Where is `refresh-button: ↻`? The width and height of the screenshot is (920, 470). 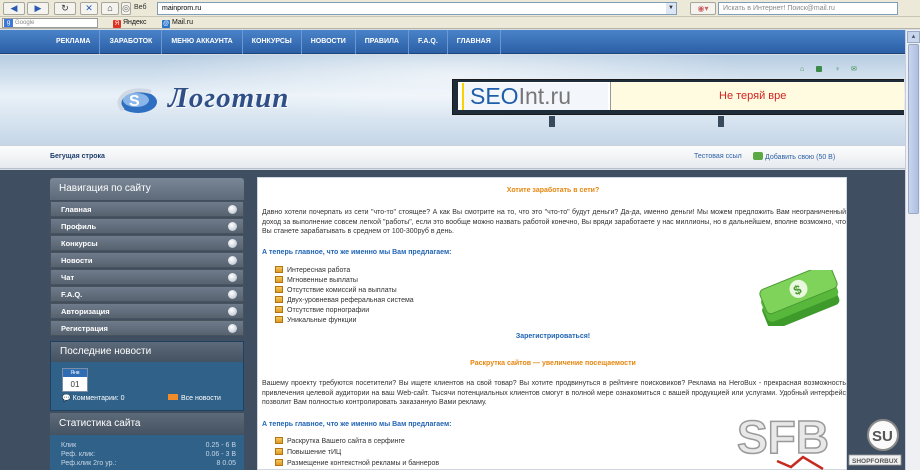 refresh-button: ↻ is located at coordinates (65, 8).